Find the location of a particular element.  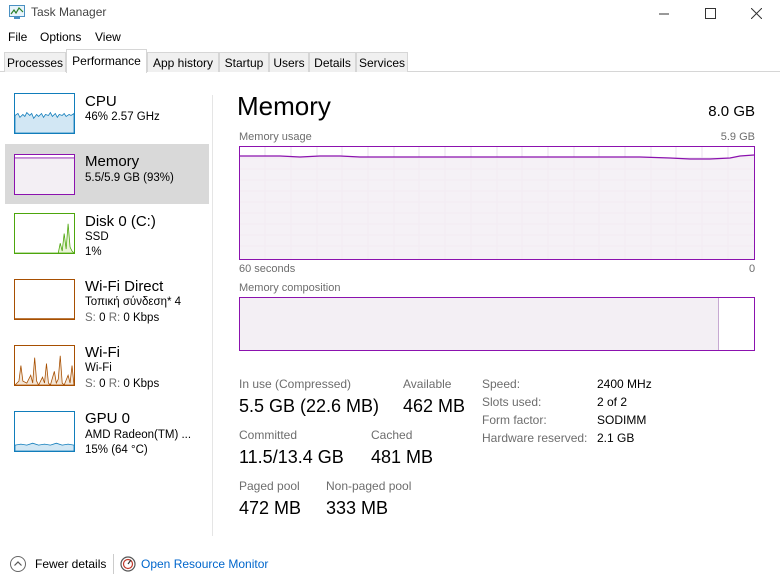

memory-composition-bar is located at coordinates (497, 324).